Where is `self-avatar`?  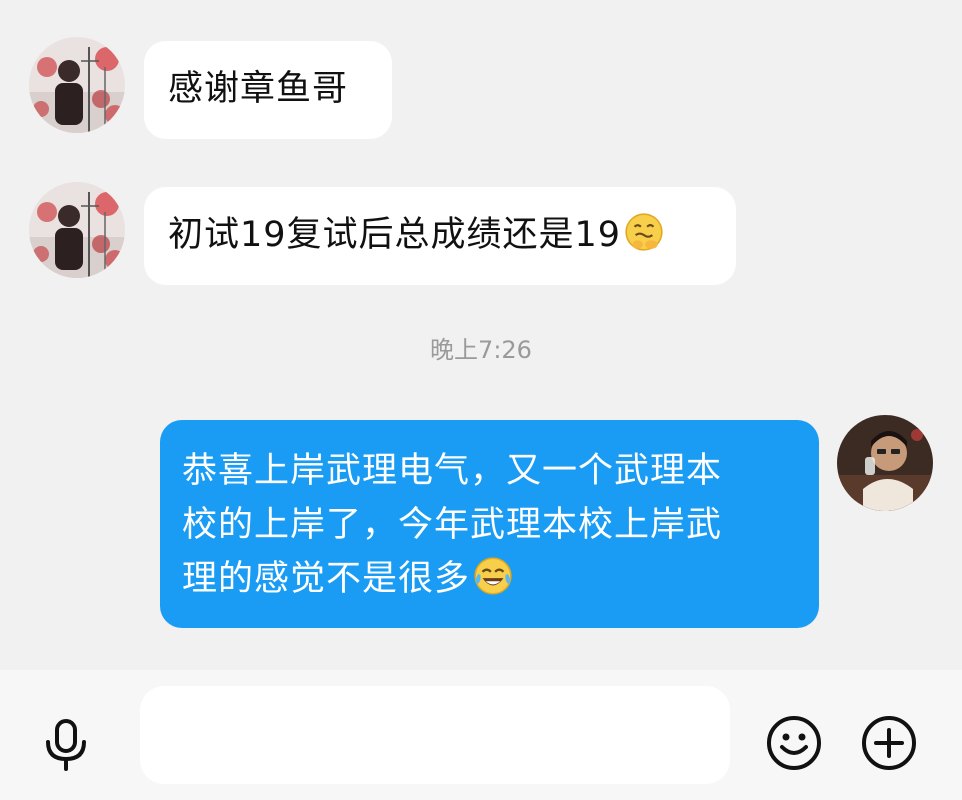
self-avatar is located at coordinates (885, 463).